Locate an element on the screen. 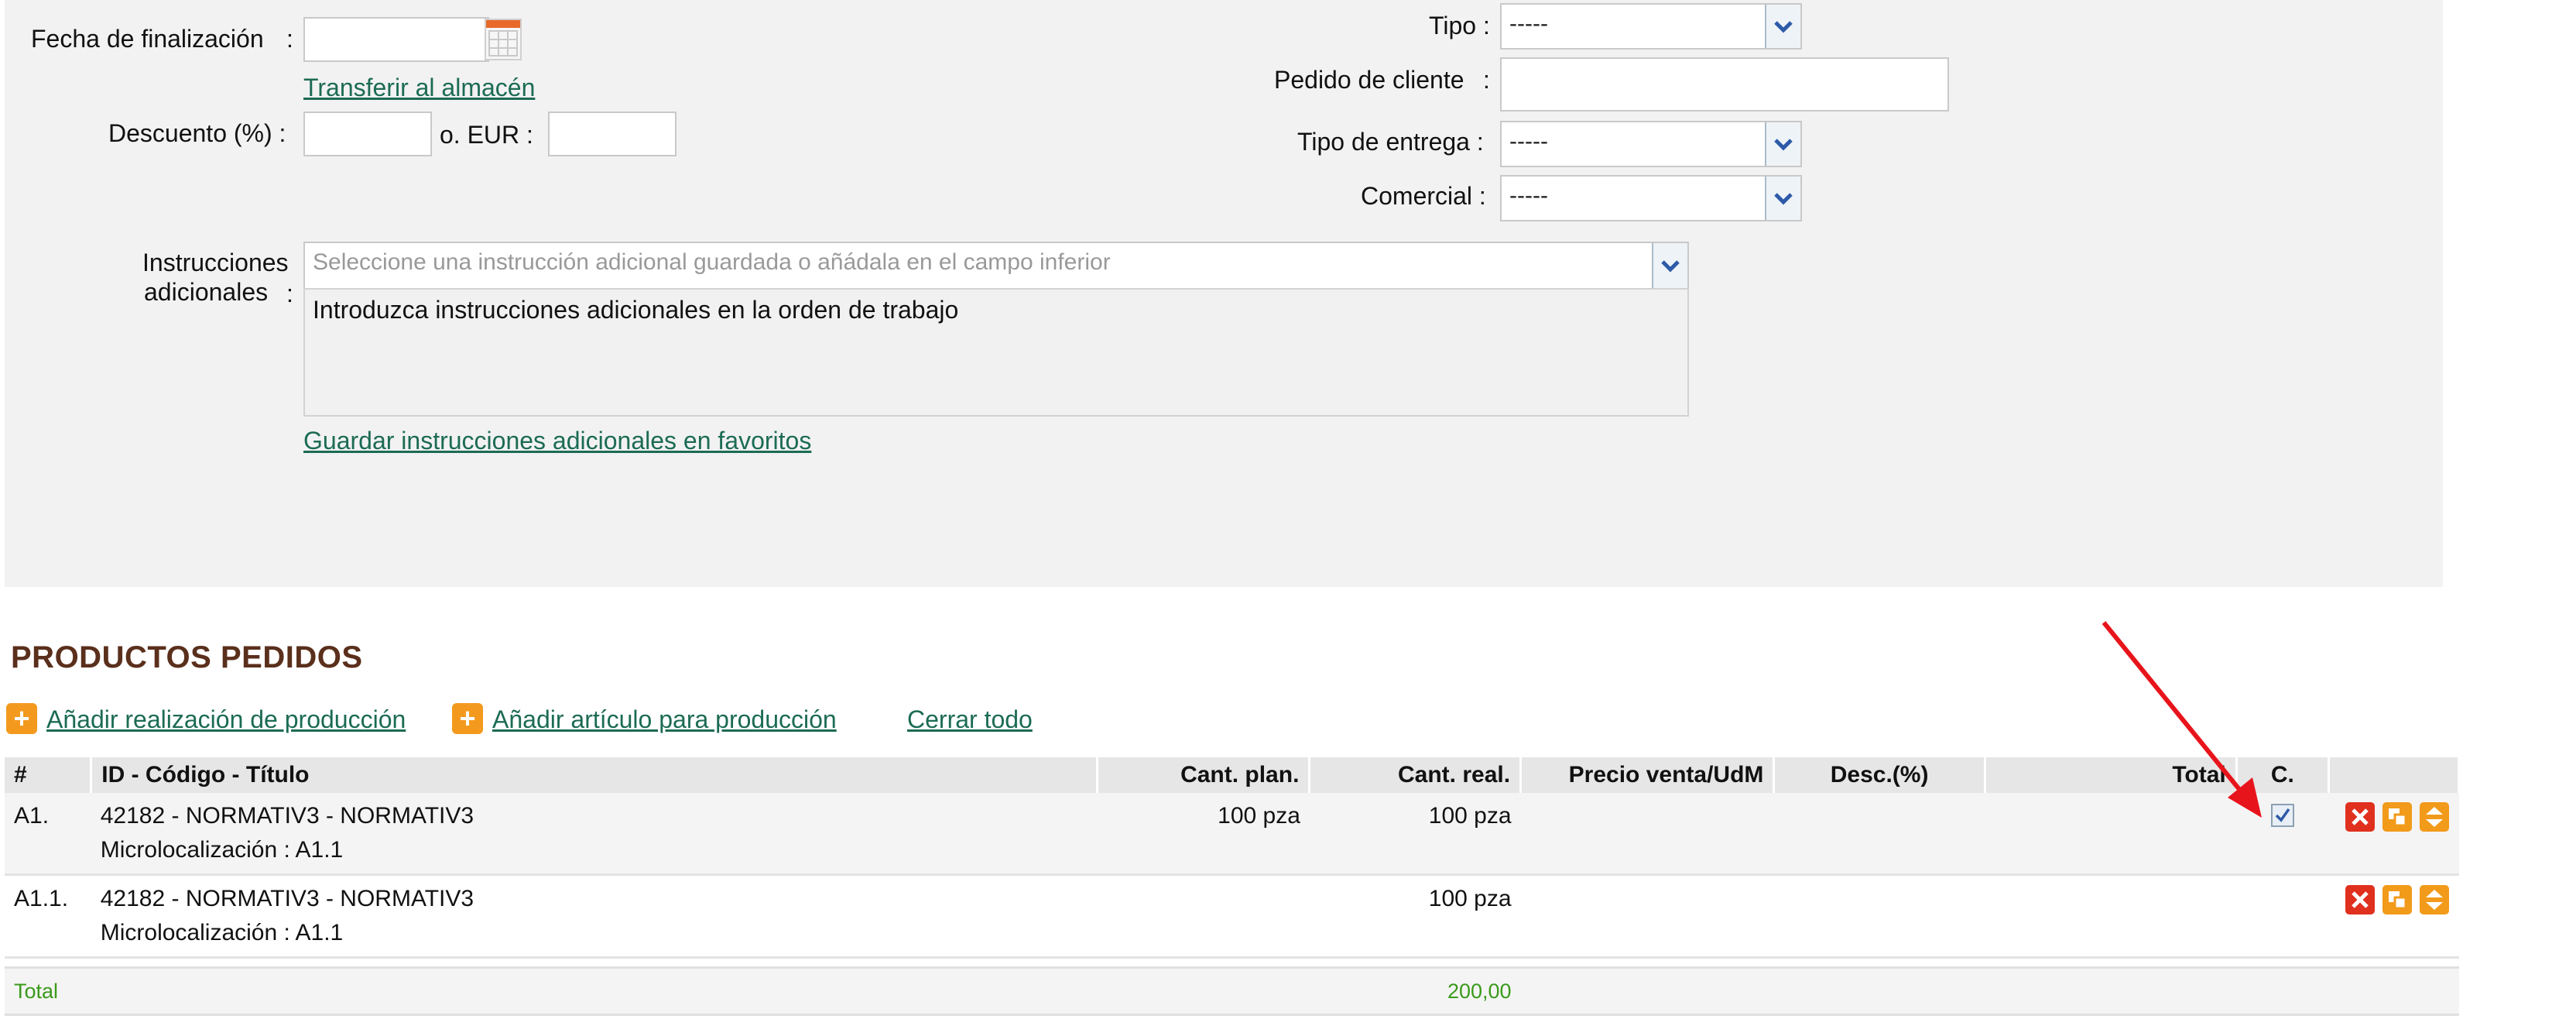 The height and width of the screenshot is (1026, 2576). delivery-type-label: Tipo de entrega : is located at coordinates (1390, 142).